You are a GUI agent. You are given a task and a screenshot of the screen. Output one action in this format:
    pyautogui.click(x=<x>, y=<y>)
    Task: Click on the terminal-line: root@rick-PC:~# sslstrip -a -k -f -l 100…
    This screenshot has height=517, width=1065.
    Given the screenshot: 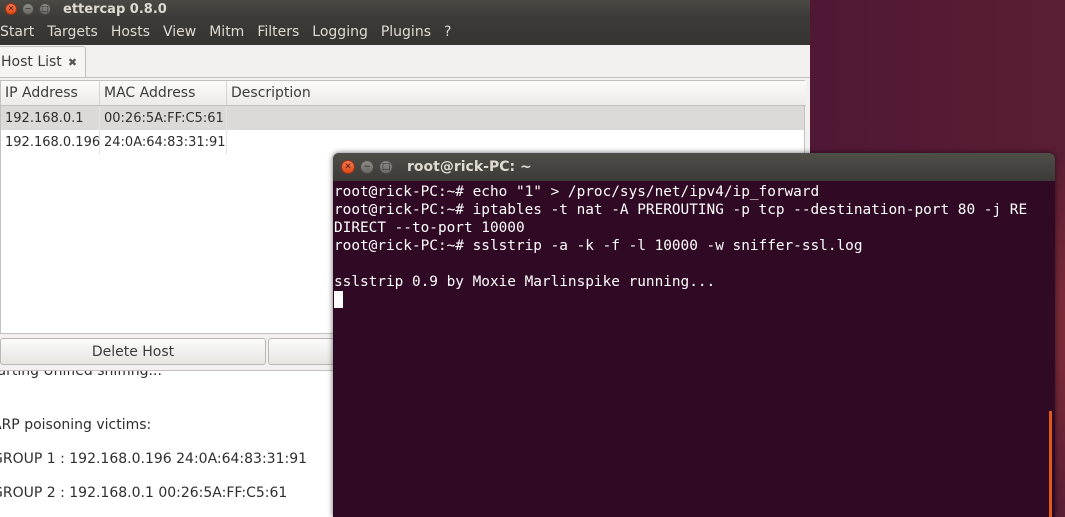 What is the action you would take?
    pyautogui.click(x=598, y=246)
    